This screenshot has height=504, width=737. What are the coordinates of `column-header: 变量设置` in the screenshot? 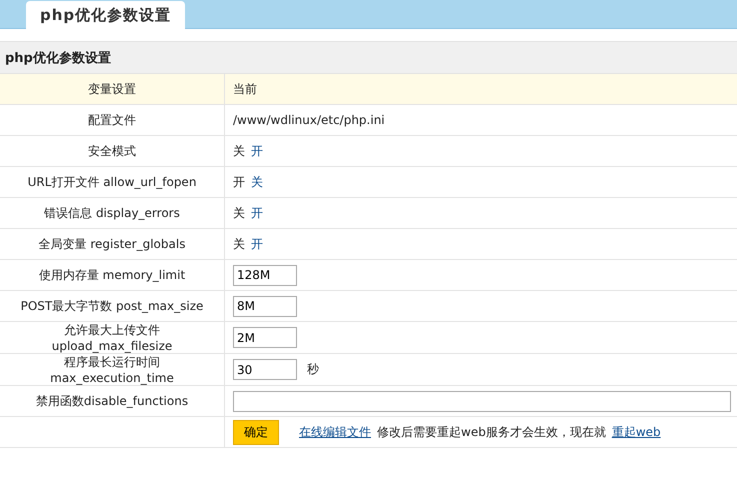 It's located at (112, 89).